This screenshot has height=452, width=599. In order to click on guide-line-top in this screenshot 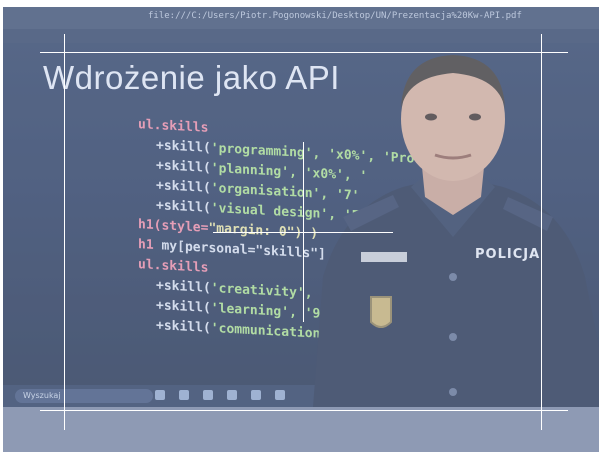, I will do `click(304, 52)`.